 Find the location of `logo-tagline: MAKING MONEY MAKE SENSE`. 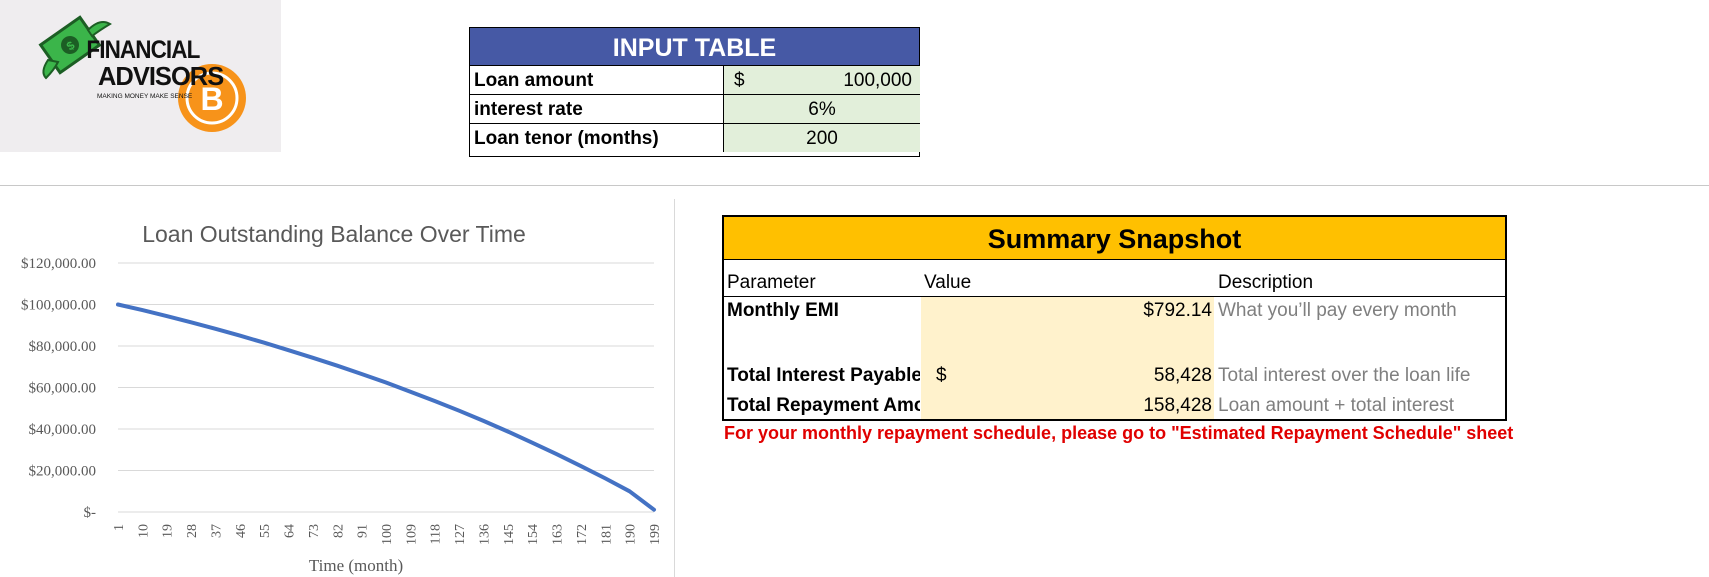

logo-tagline: MAKING MONEY MAKE SENSE is located at coordinates (145, 96).